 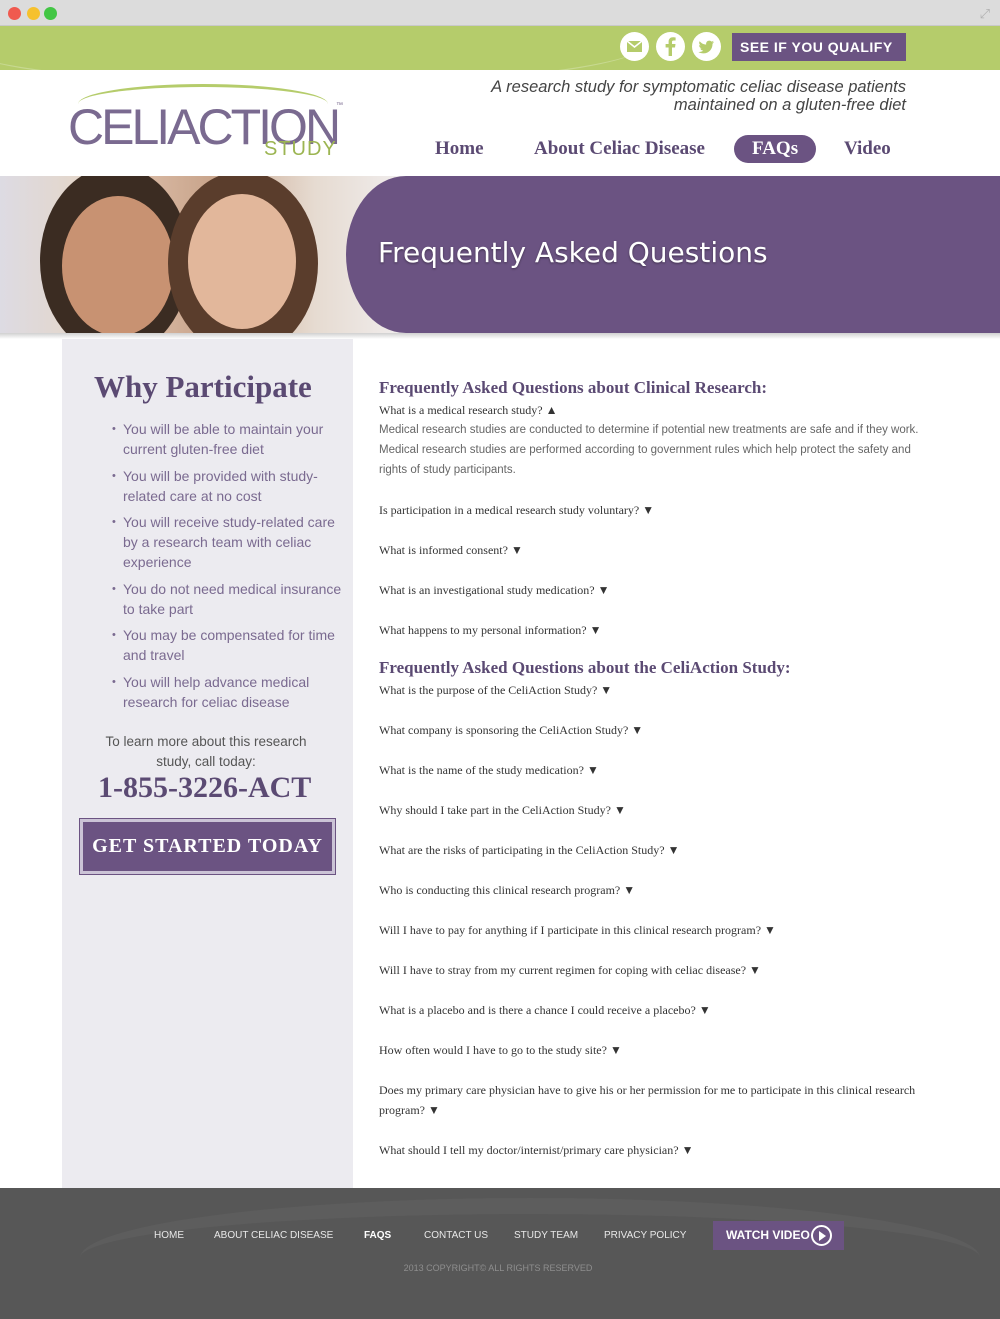 I want to click on footer-nav-home: HOME, so click(x=169, y=1235).